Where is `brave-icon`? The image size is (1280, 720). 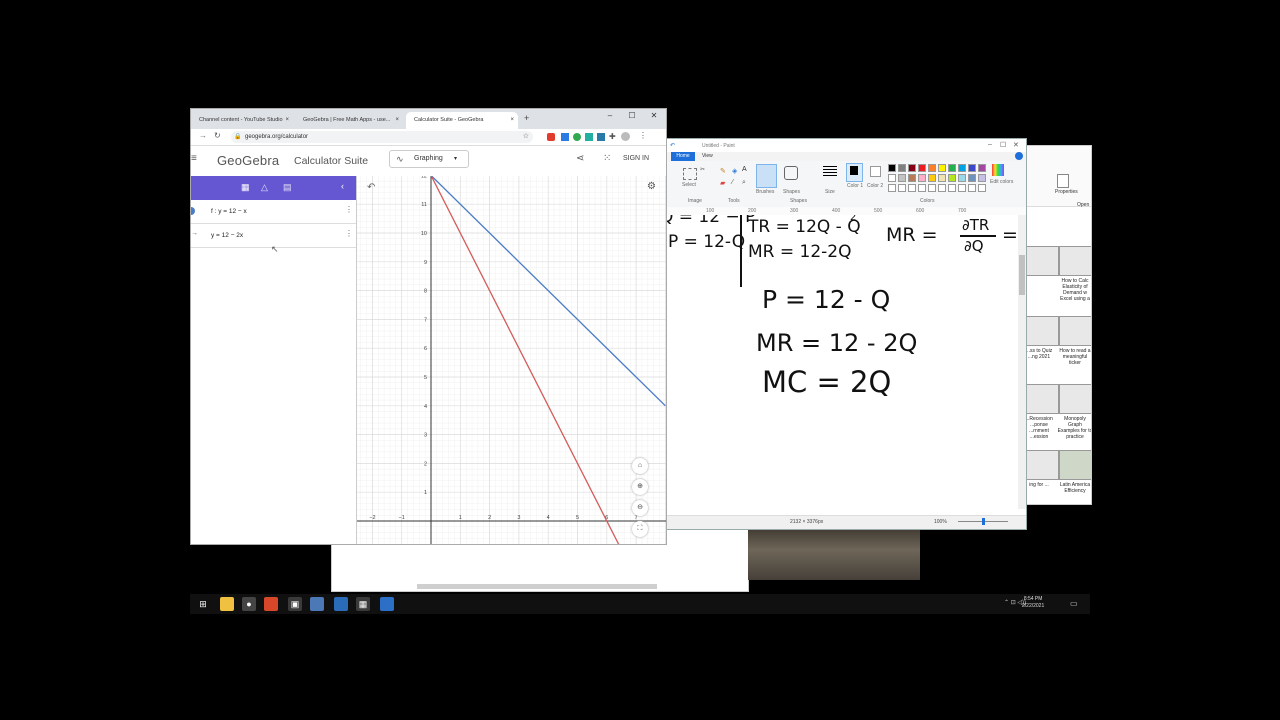 brave-icon is located at coordinates (271, 604).